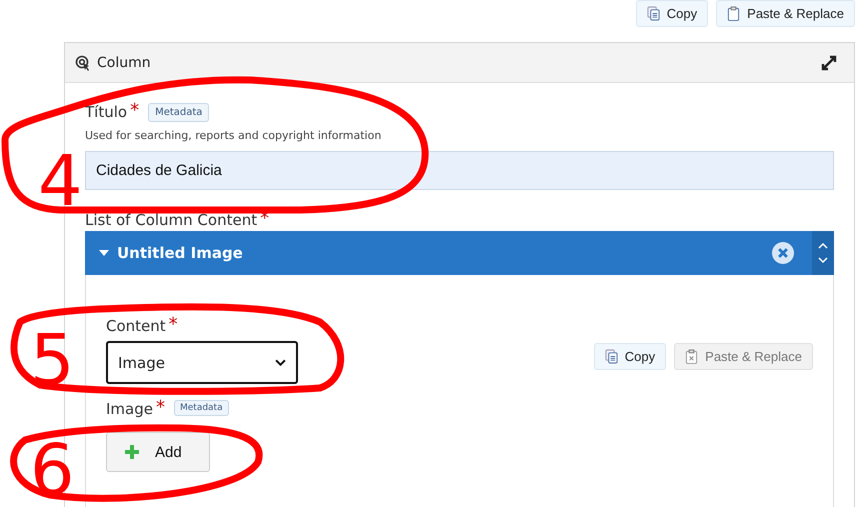 This screenshot has width=863, height=507. I want to click on field-label: List of Column Content, so click(171, 220).